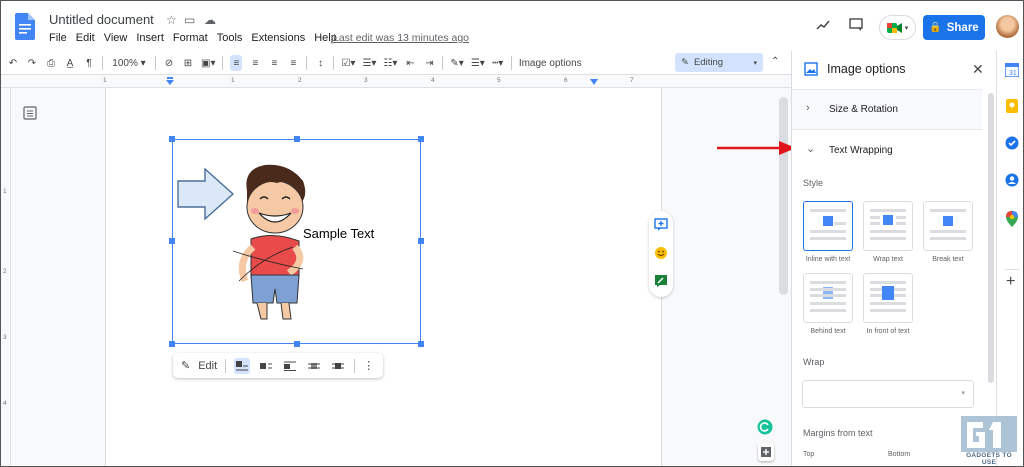 This screenshot has height=467, width=1024. I want to click on menu-tools: Tools, so click(230, 38).